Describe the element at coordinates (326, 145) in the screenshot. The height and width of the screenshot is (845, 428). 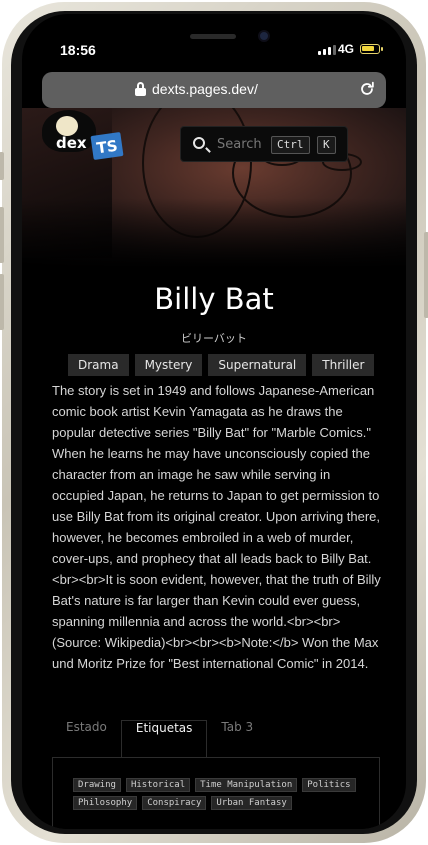
I see `shortcut-k-key: K` at that location.